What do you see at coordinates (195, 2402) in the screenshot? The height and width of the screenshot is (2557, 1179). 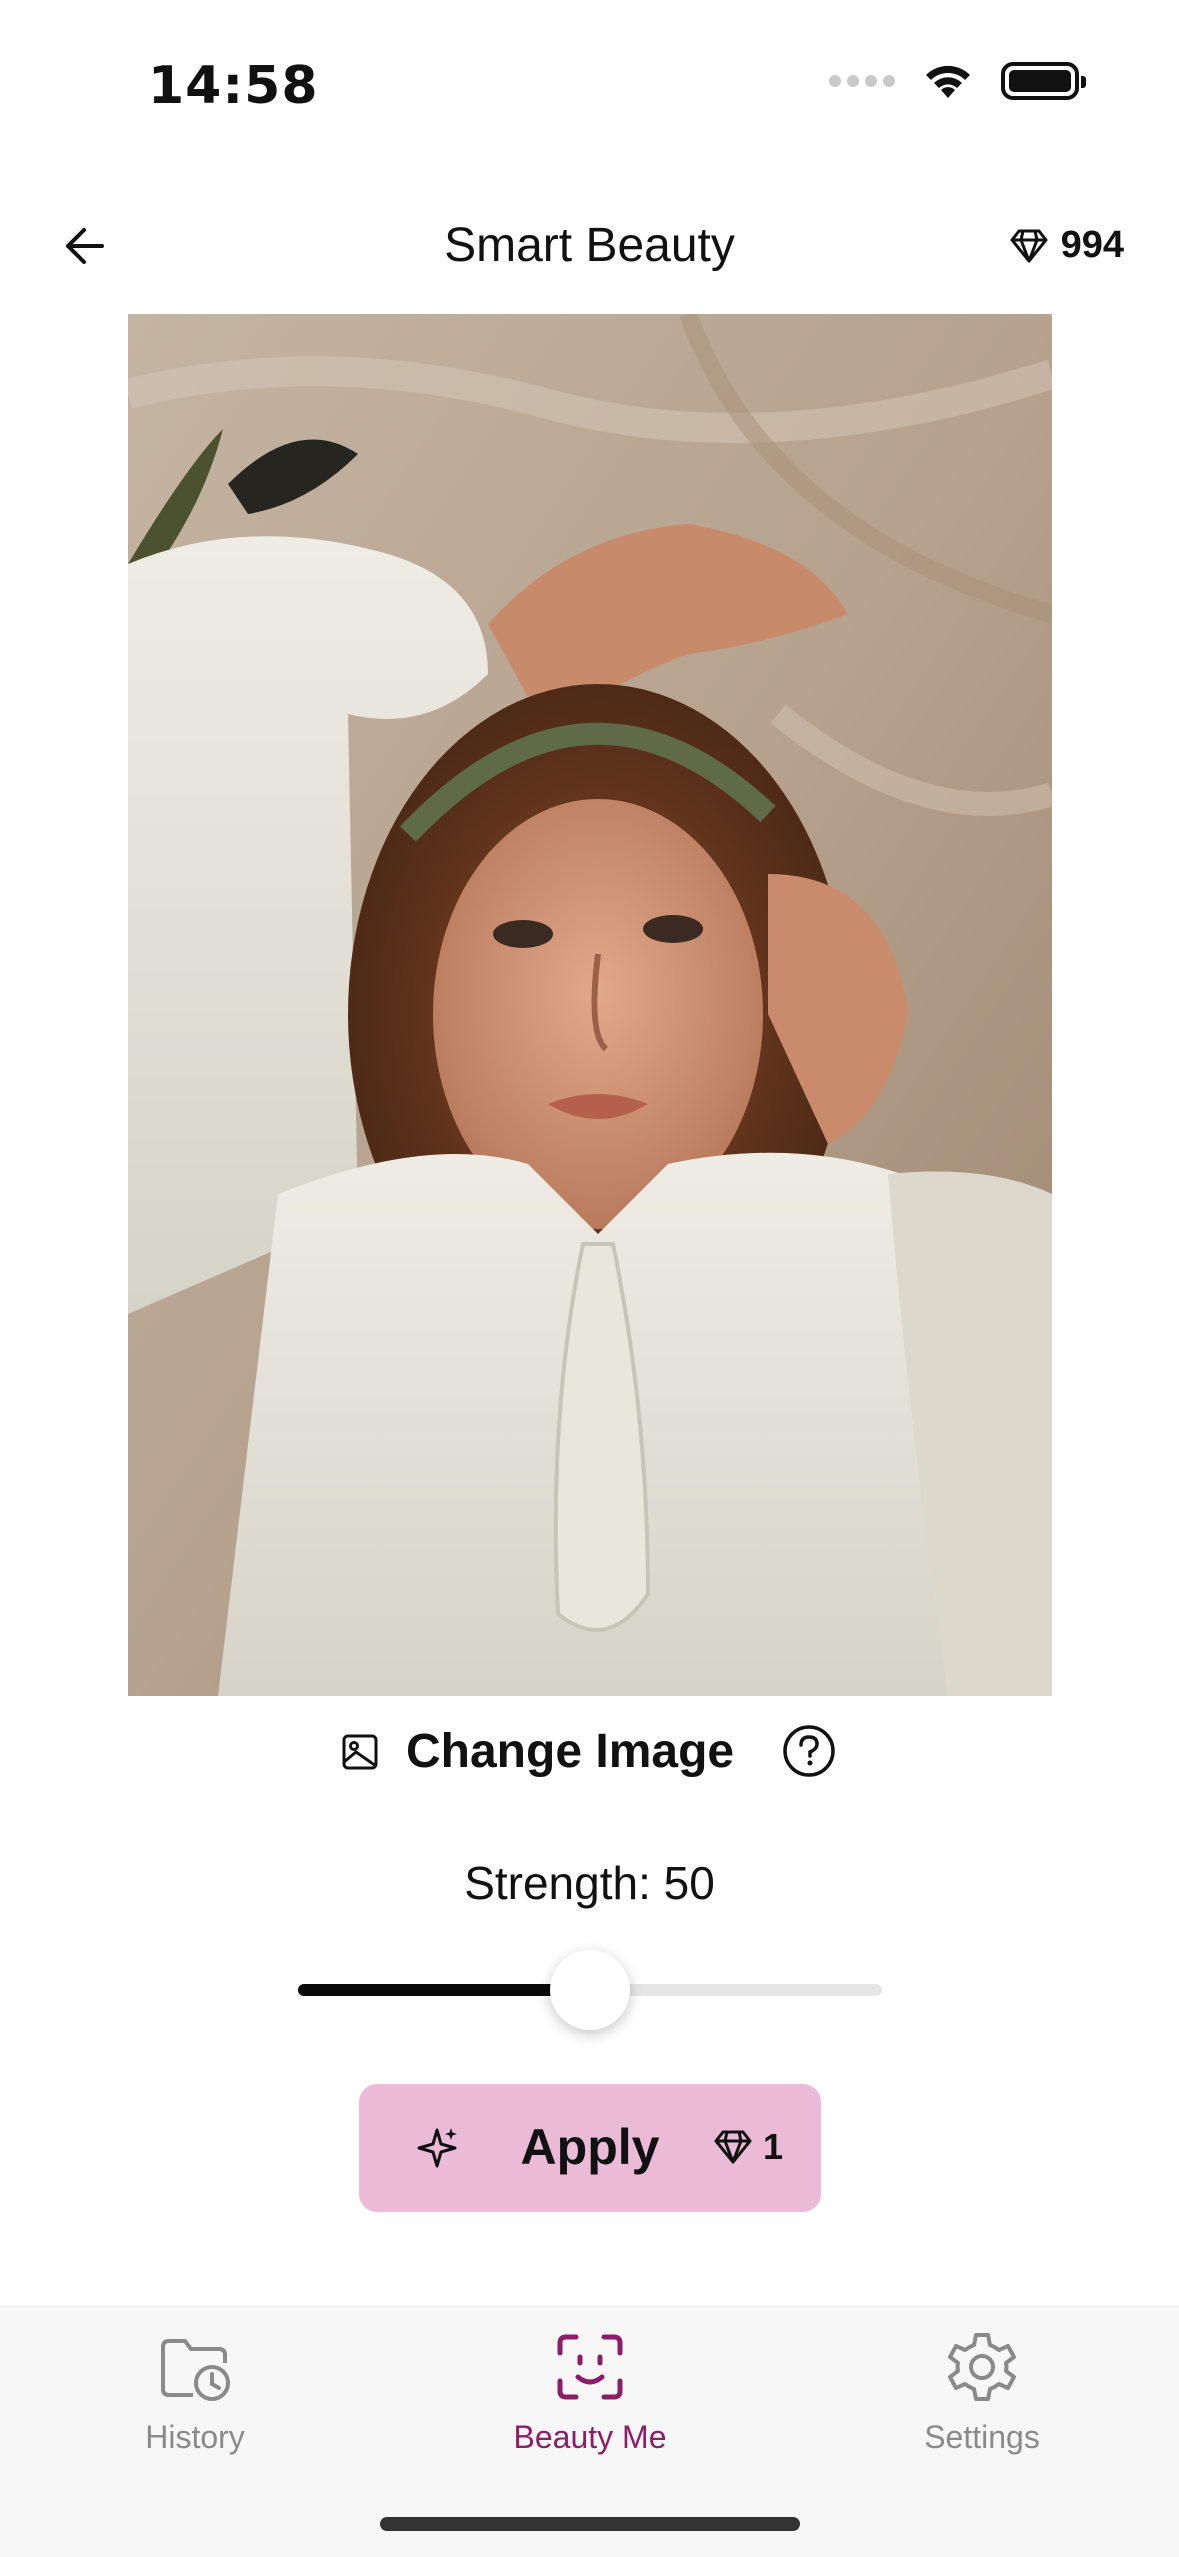 I see `nav-item-history: History` at bounding box center [195, 2402].